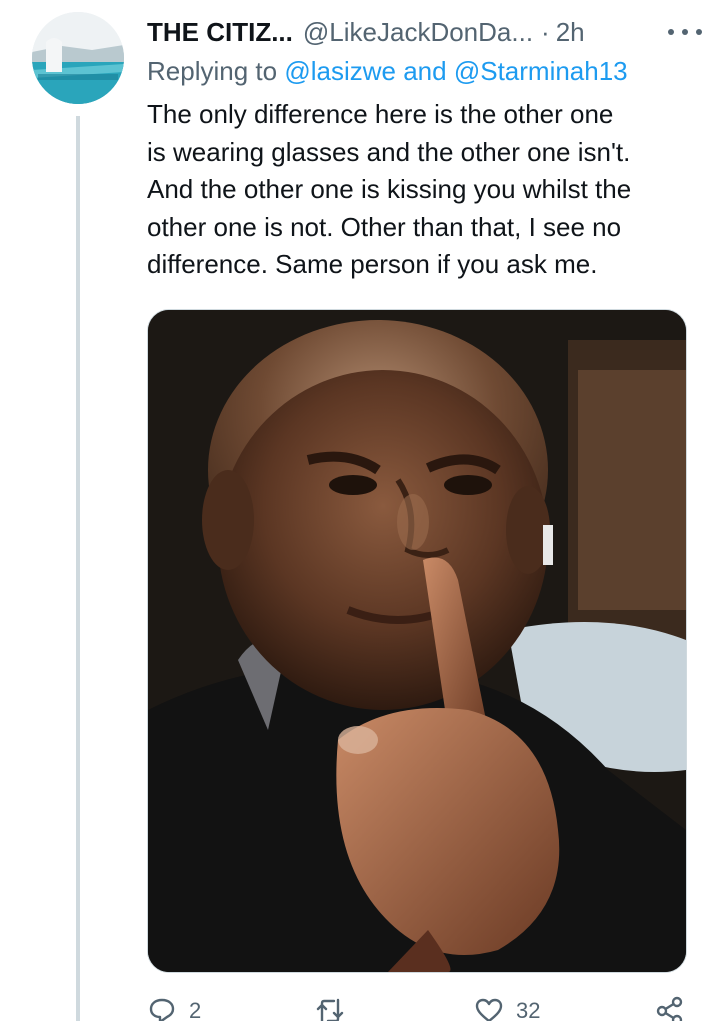 The width and height of the screenshot is (720, 1021). What do you see at coordinates (78, 568) in the screenshot?
I see `thread-connector-line` at bounding box center [78, 568].